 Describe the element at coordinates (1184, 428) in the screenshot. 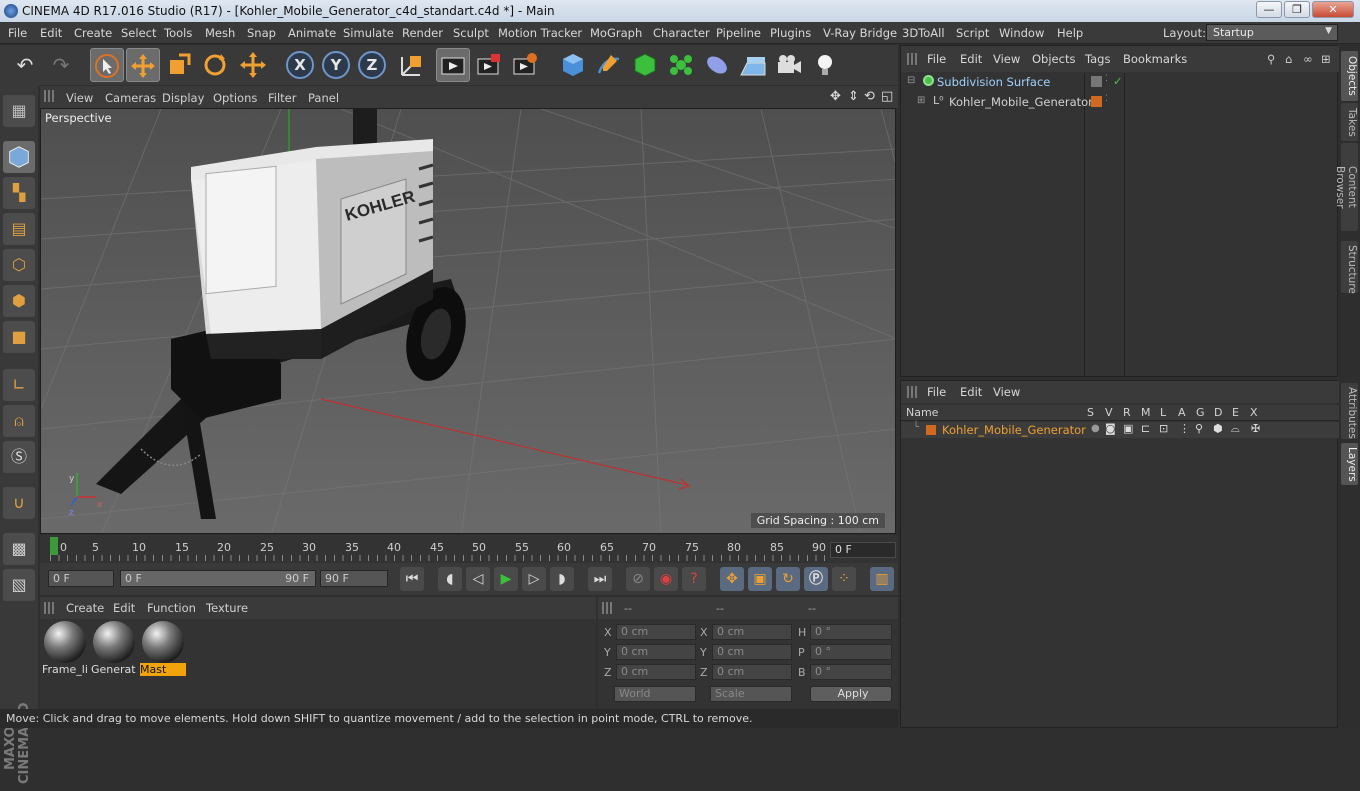

I see `animation-icon: ⋮` at that location.